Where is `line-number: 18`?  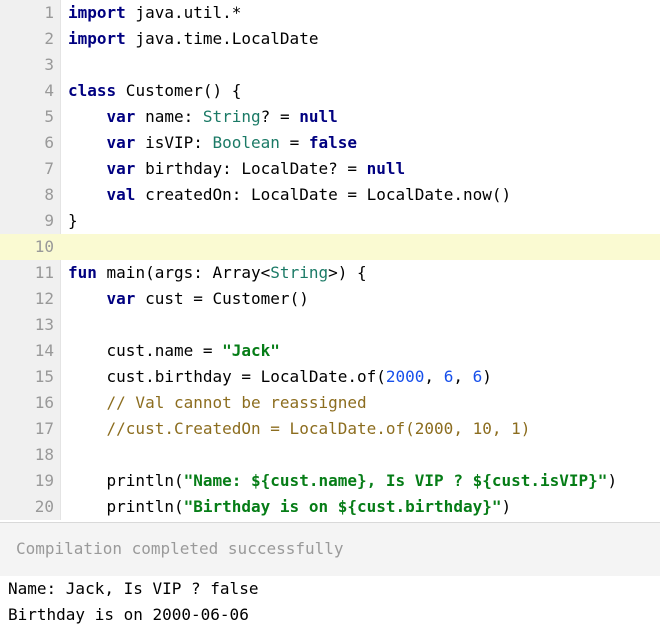 line-number: 18 is located at coordinates (44, 454).